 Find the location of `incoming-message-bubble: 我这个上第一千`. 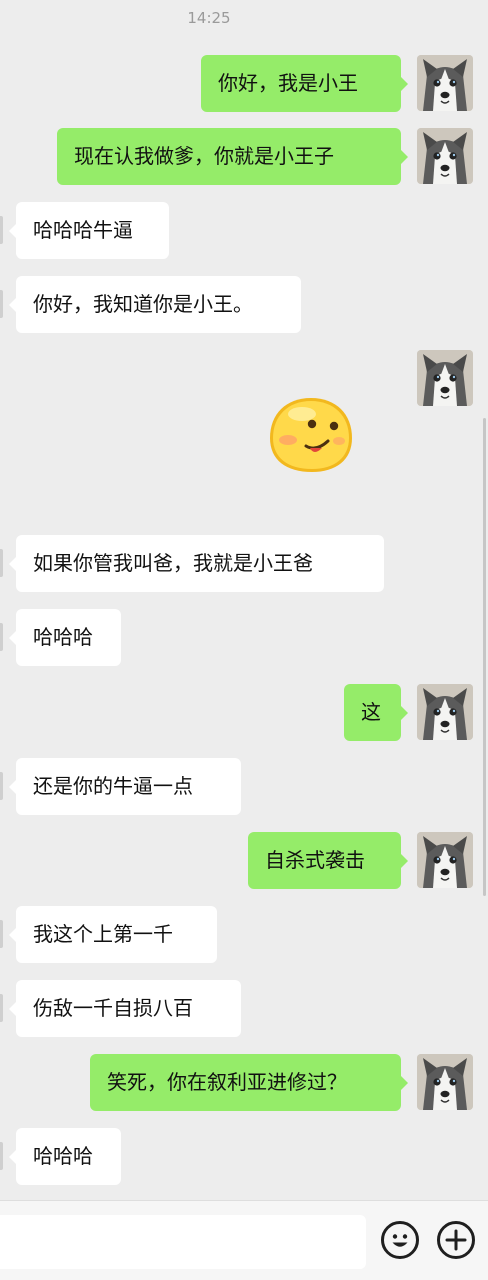

incoming-message-bubble: 我这个上第一千 is located at coordinates (113, 934).